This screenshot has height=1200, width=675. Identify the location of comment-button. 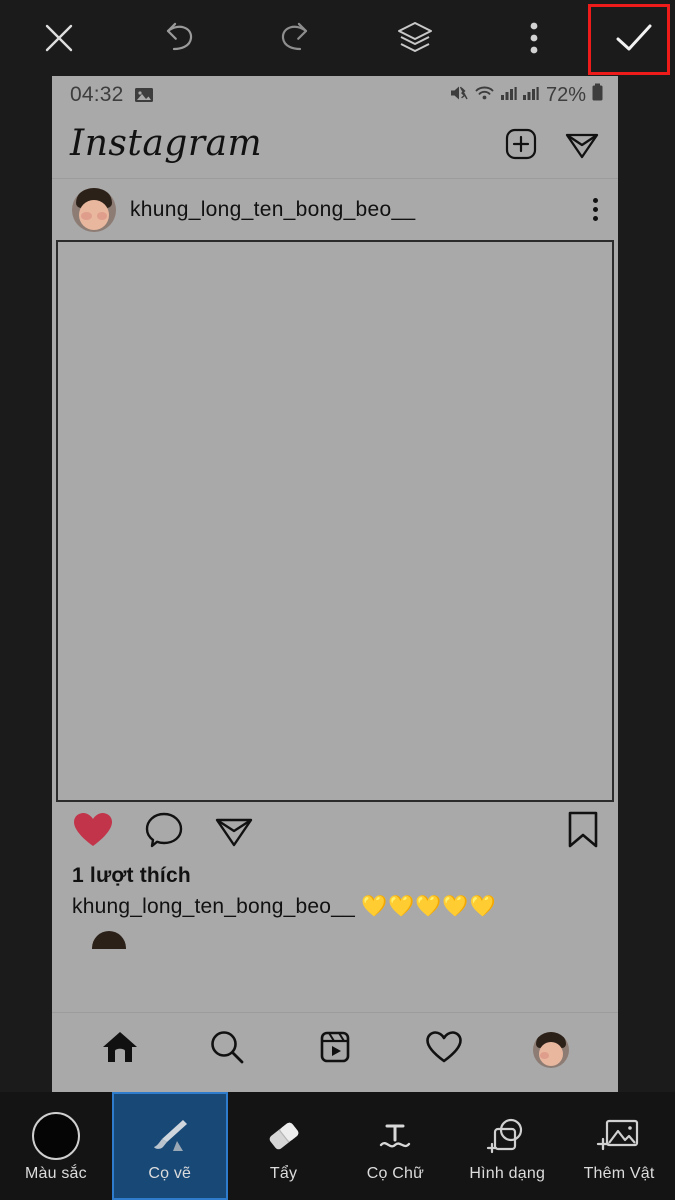
(164, 832).